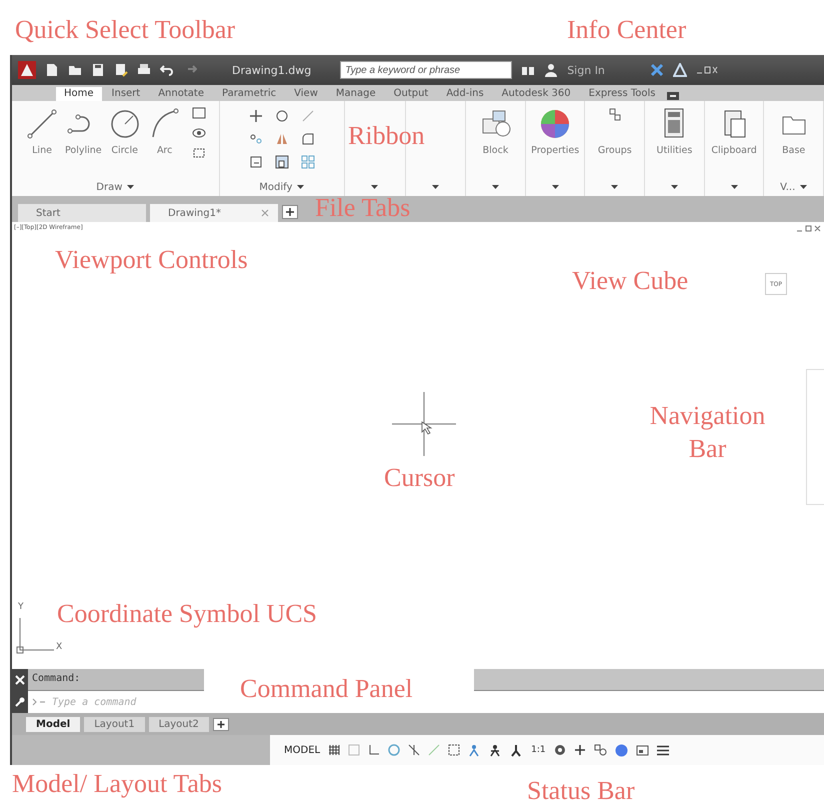 This screenshot has height=811, width=824. I want to click on annotation-label: File Tabs, so click(362, 208).